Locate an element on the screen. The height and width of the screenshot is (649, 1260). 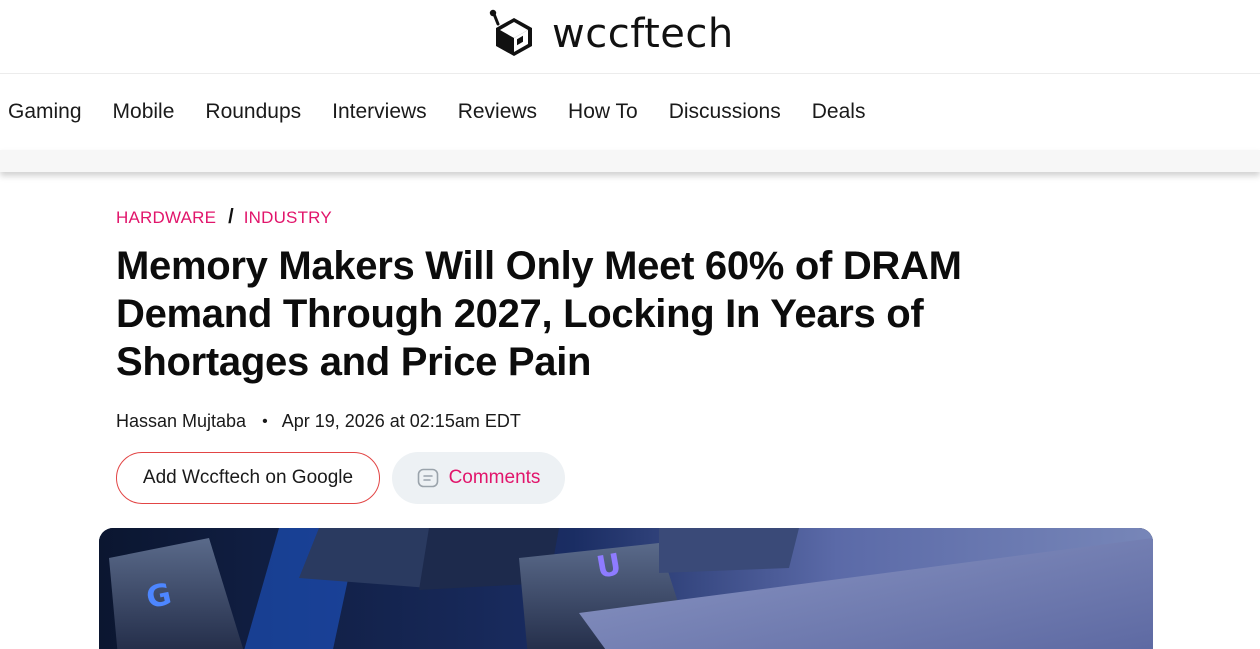
nav-item-discussions: Discussions is located at coordinates (725, 112).